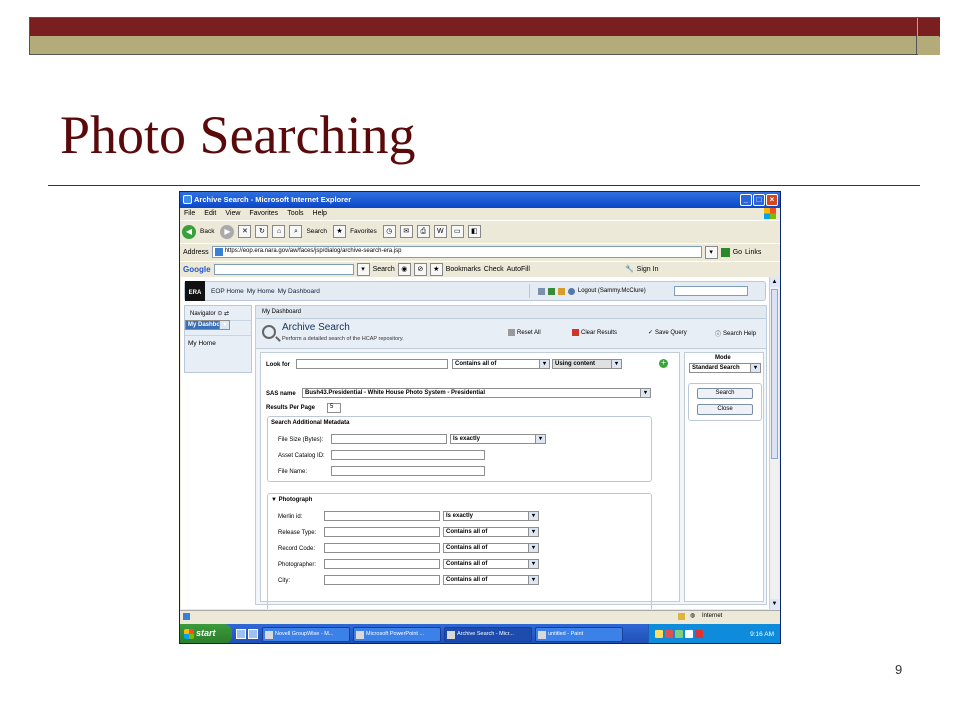 The width and height of the screenshot is (960, 720). What do you see at coordinates (299, 291) in the screenshot?
I see `nav-my-dashboard: My Dashboard` at bounding box center [299, 291].